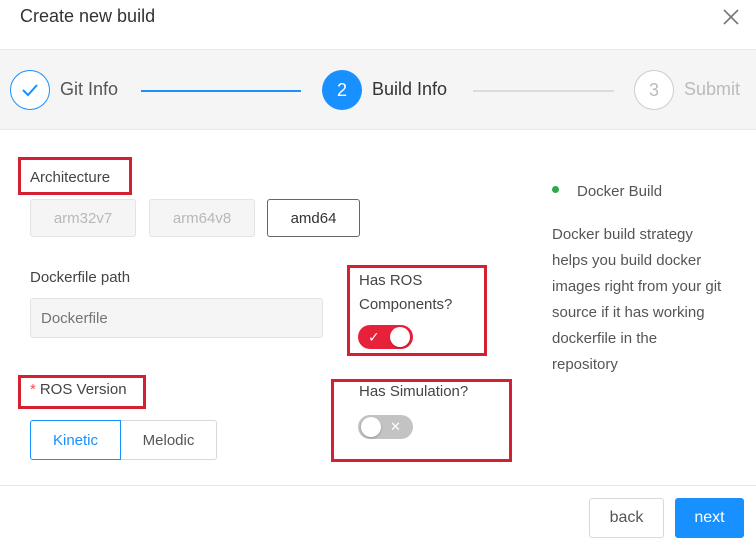 The width and height of the screenshot is (756, 545). I want to click on dialog-header: Create new build, so click(378, 25).